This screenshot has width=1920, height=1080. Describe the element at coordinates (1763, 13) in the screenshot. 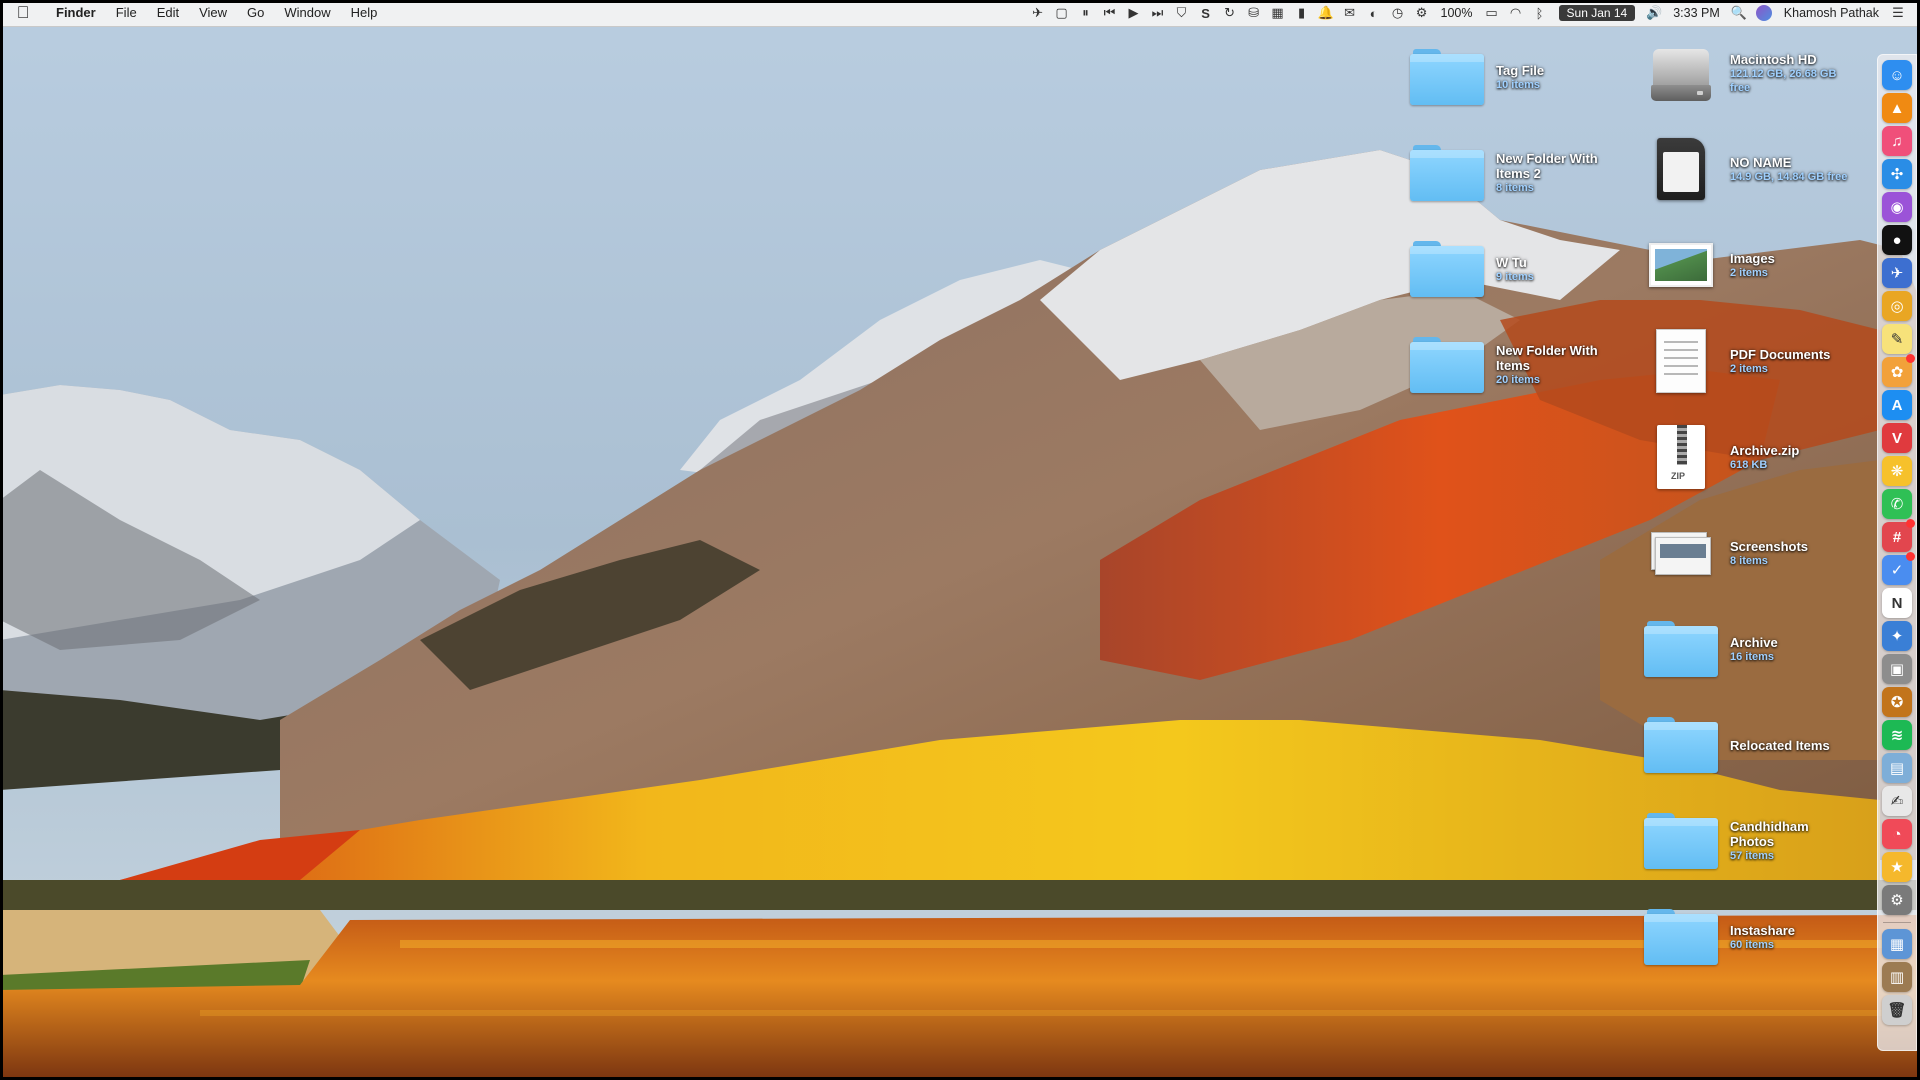

I see `avatar` at that location.